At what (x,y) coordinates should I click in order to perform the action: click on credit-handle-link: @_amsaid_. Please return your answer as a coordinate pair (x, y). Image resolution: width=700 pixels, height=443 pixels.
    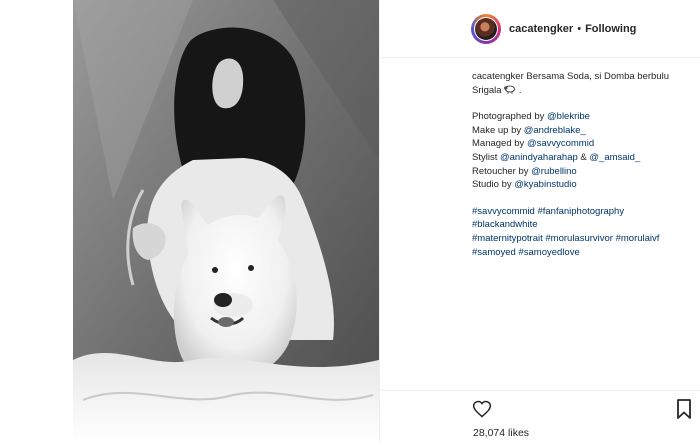
    Looking at the image, I should click on (614, 157).